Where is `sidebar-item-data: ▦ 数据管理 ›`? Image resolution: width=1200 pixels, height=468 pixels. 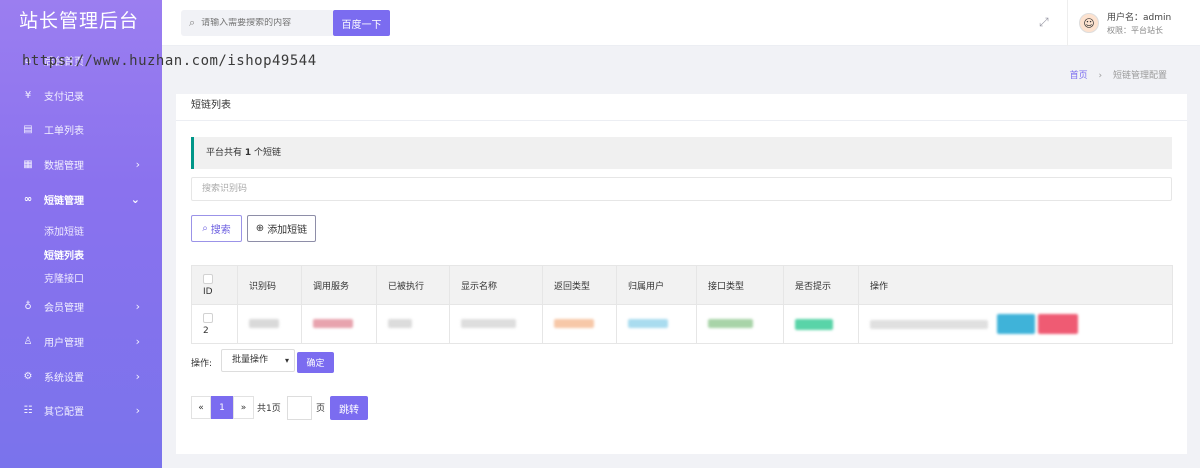 sidebar-item-data: ▦ 数据管理 › is located at coordinates (81, 164).